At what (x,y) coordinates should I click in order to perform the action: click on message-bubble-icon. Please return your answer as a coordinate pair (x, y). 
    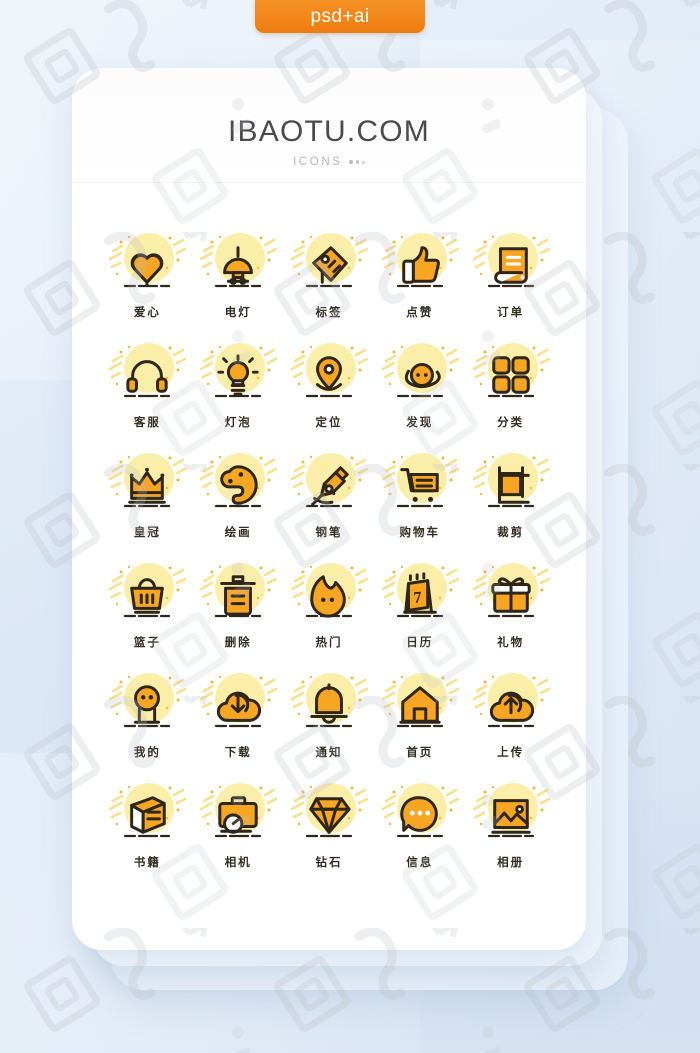
    Looking at the image, I should click on (420, 815).